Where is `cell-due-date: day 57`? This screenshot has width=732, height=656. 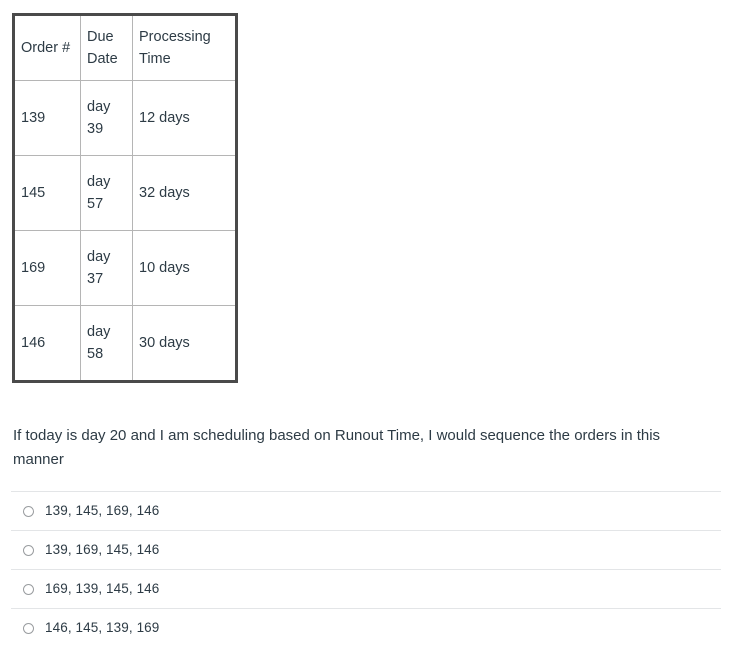 cell-due-date: day 57 is located at coordinates (106, 193).